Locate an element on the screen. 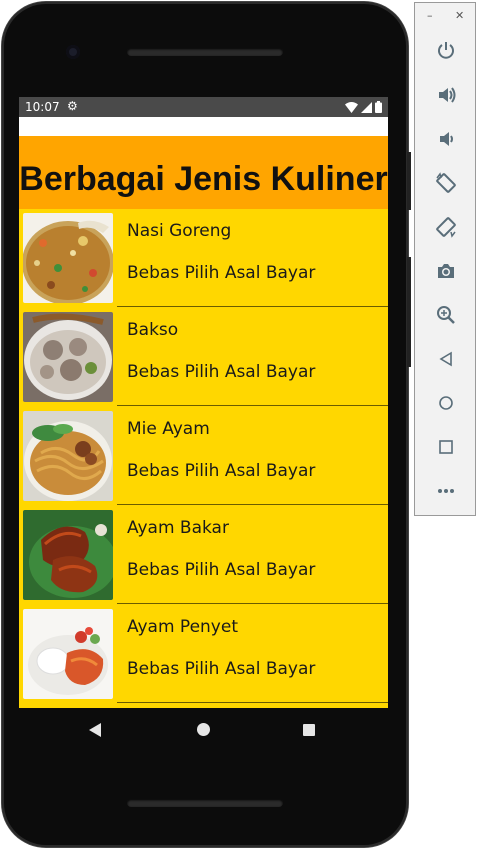 The height and width of the screenshot is (852, 482). app-bar is located at coordinates (203, 126).